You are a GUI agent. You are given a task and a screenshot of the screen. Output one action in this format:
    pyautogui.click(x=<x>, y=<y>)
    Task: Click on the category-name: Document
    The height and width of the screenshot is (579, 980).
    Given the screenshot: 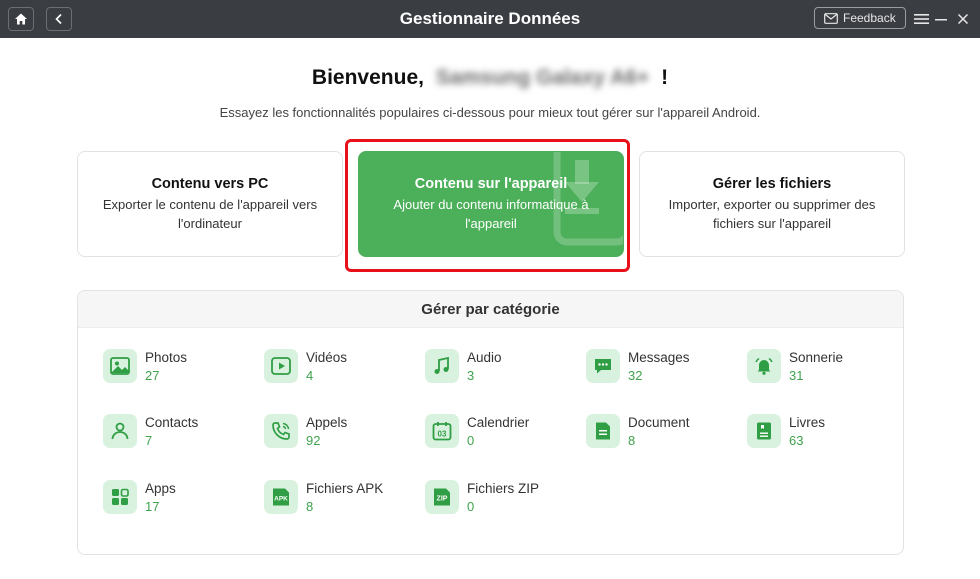 What is the action you would take?
    pyautogui.click(x=659, y=422)
    